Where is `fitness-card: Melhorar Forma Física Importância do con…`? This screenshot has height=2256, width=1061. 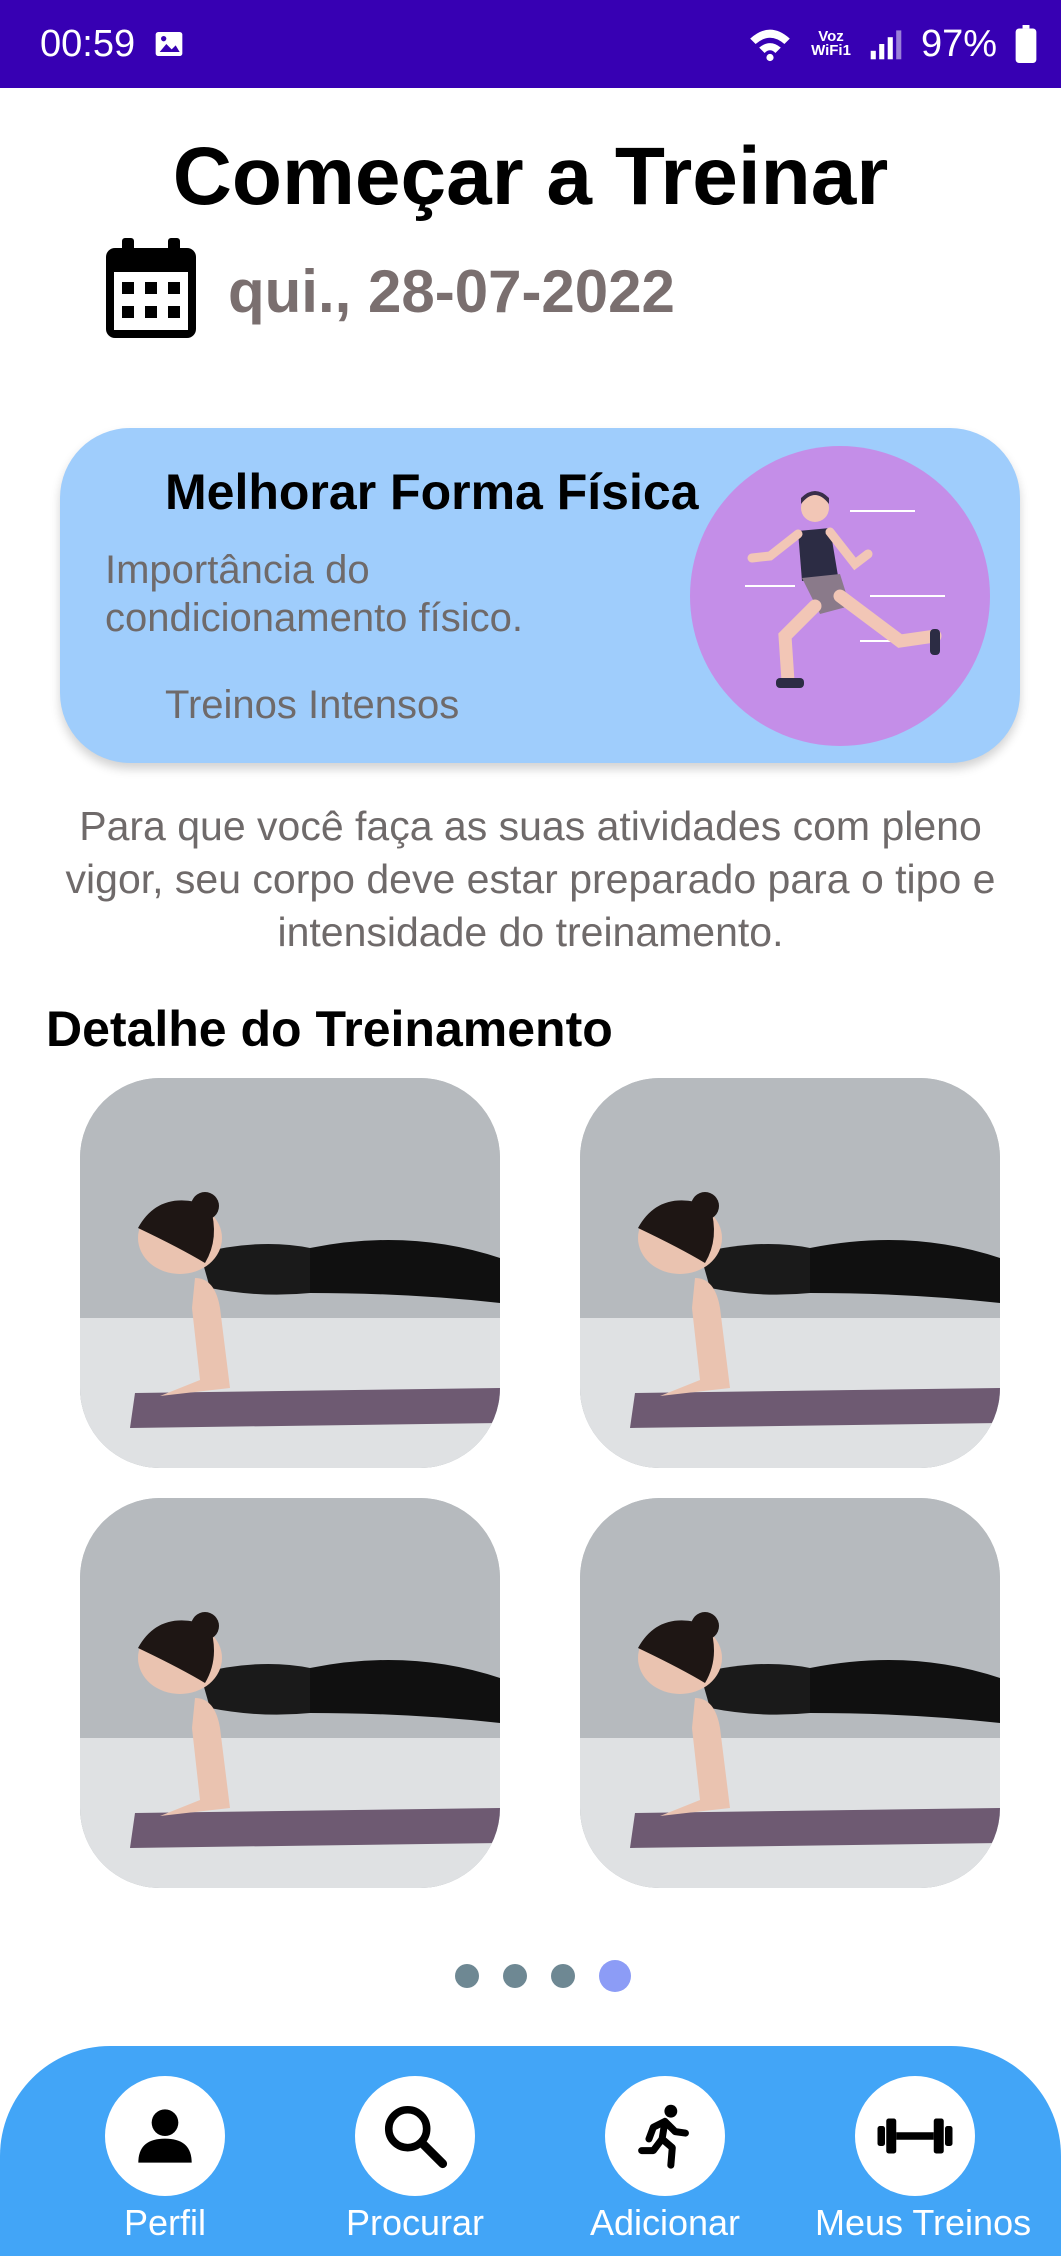 fitness-card: Melhorar Forma Física Importância do con… is located at coordinates (540, 595).